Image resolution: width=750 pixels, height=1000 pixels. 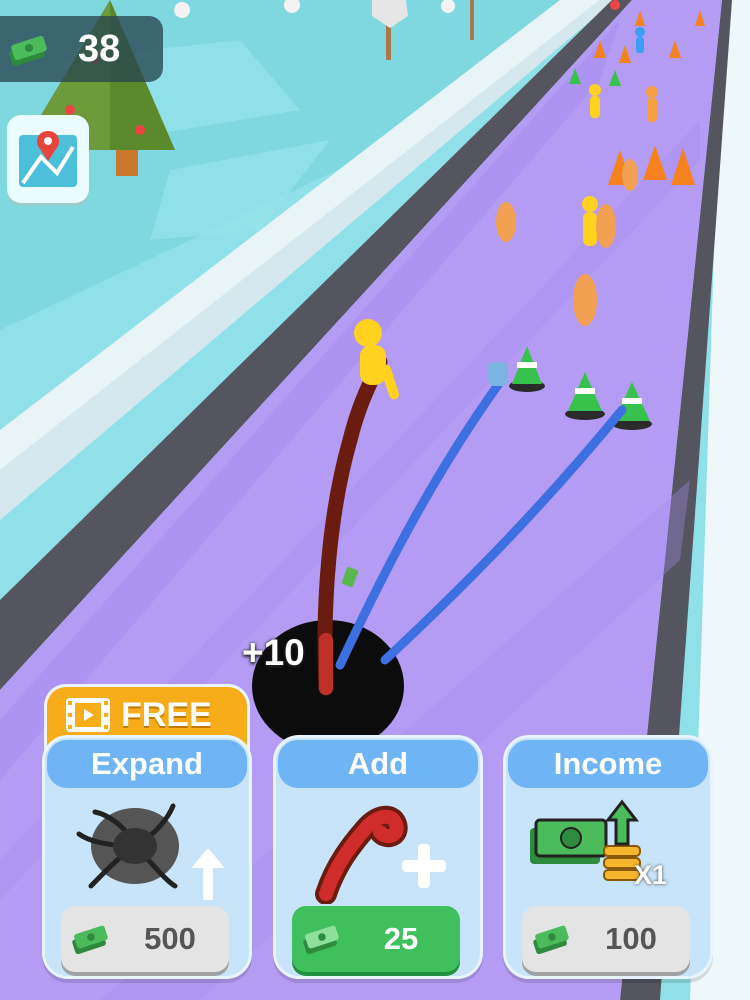 What do you see at coordinates (376, 939) in the screenshot?
I see `add-price-button: 25` at bounding box center [376, 939].